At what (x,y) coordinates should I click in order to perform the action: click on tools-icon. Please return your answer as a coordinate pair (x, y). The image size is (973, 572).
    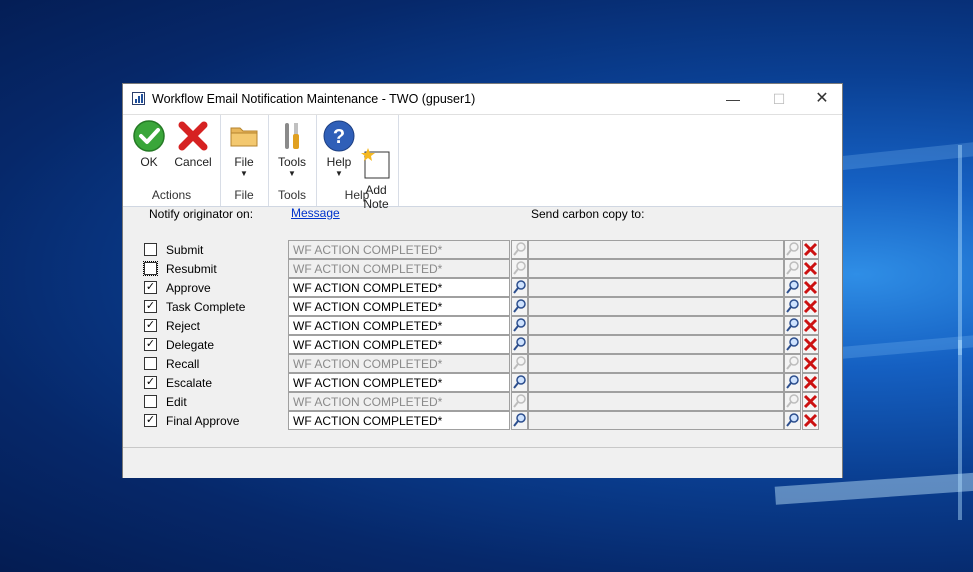
    Looking at the image, I should click on (292, 136).